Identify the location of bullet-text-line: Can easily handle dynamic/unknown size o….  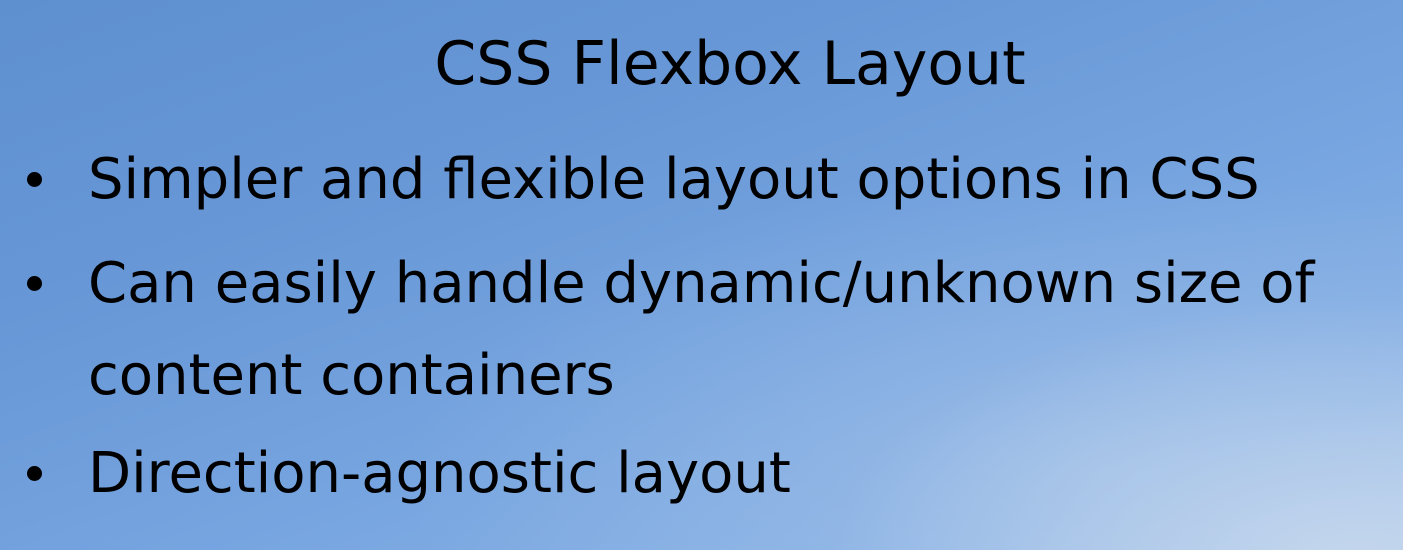
(701, 283).